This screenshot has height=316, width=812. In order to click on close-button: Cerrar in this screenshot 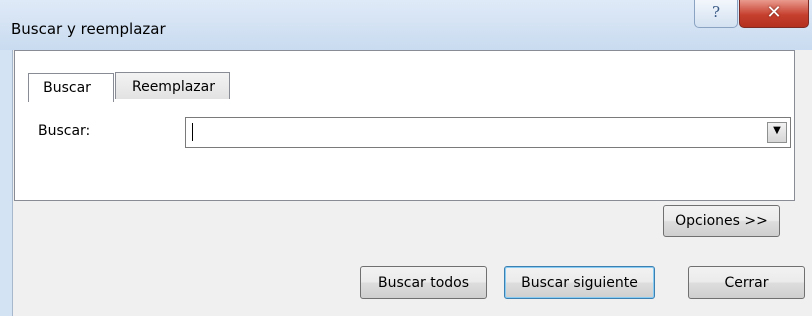, I will do `click(746, 282)`.